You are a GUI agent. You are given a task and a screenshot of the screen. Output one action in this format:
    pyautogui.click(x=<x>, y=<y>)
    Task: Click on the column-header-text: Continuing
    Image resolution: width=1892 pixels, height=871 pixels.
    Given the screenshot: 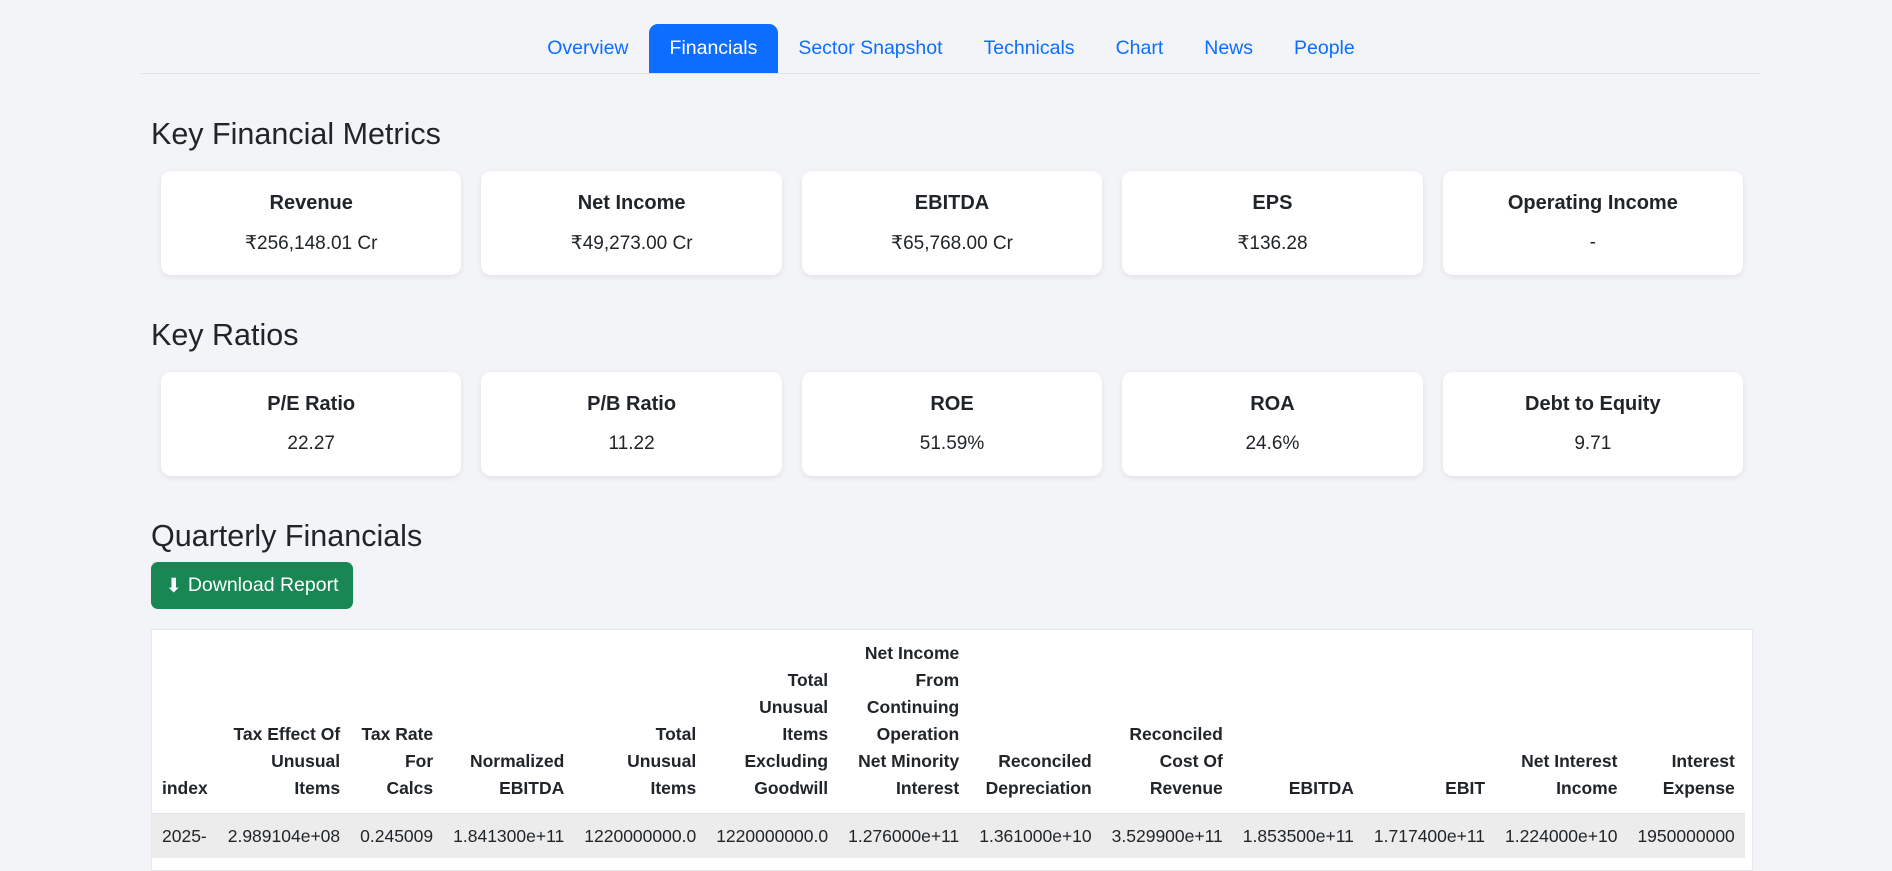 What is the action you would take?
    pyautogui.click(x=913, y=707)
    